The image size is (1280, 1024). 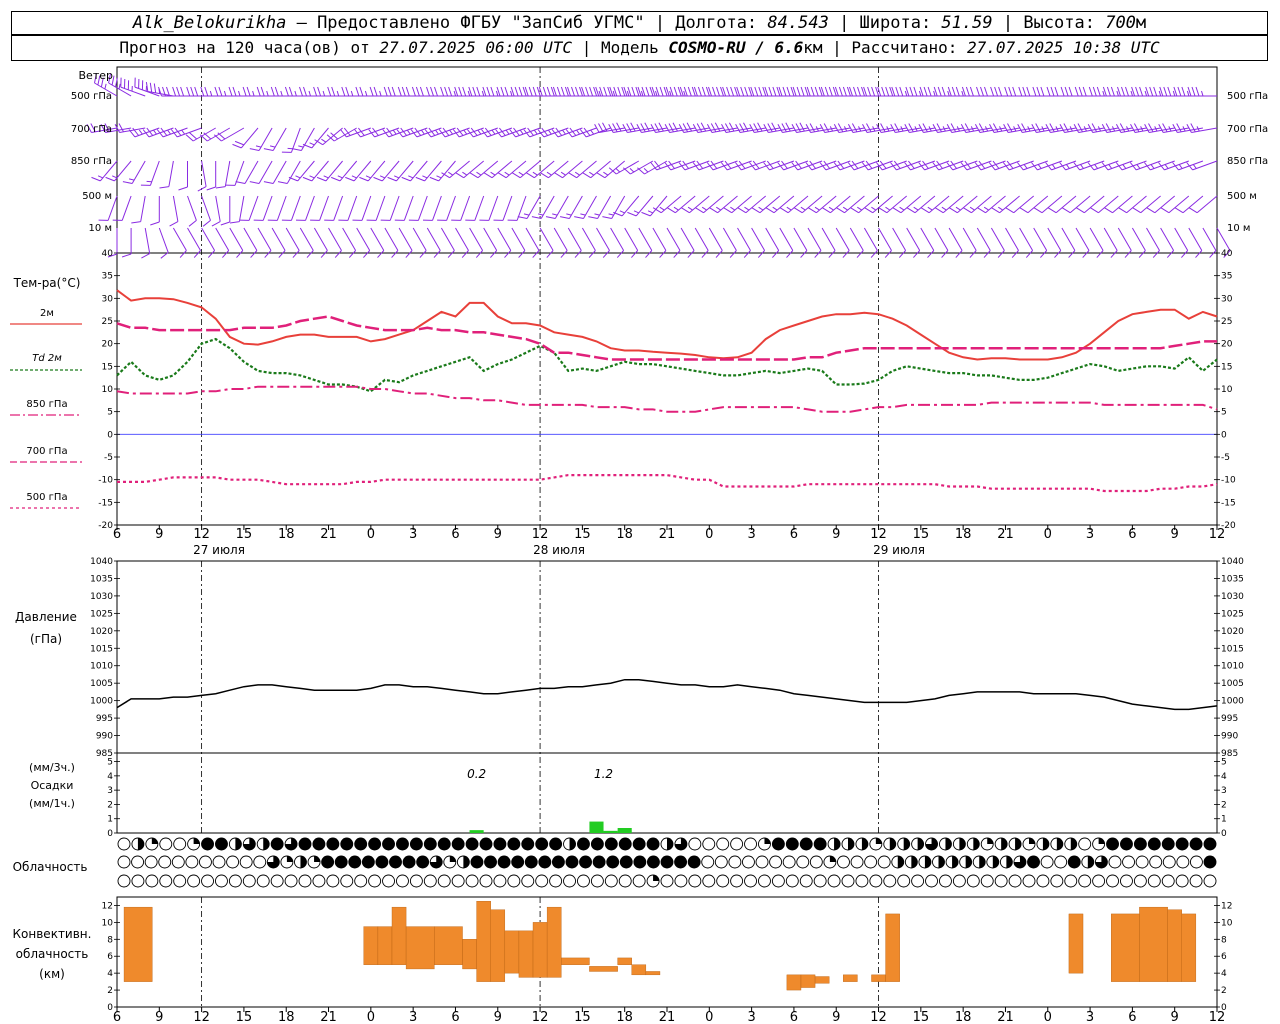 What do you see at coordinates (794, 1017) in the screenshot?
I see `bottom-hour-tick-label: 6` at bounding box center [794, 1017].